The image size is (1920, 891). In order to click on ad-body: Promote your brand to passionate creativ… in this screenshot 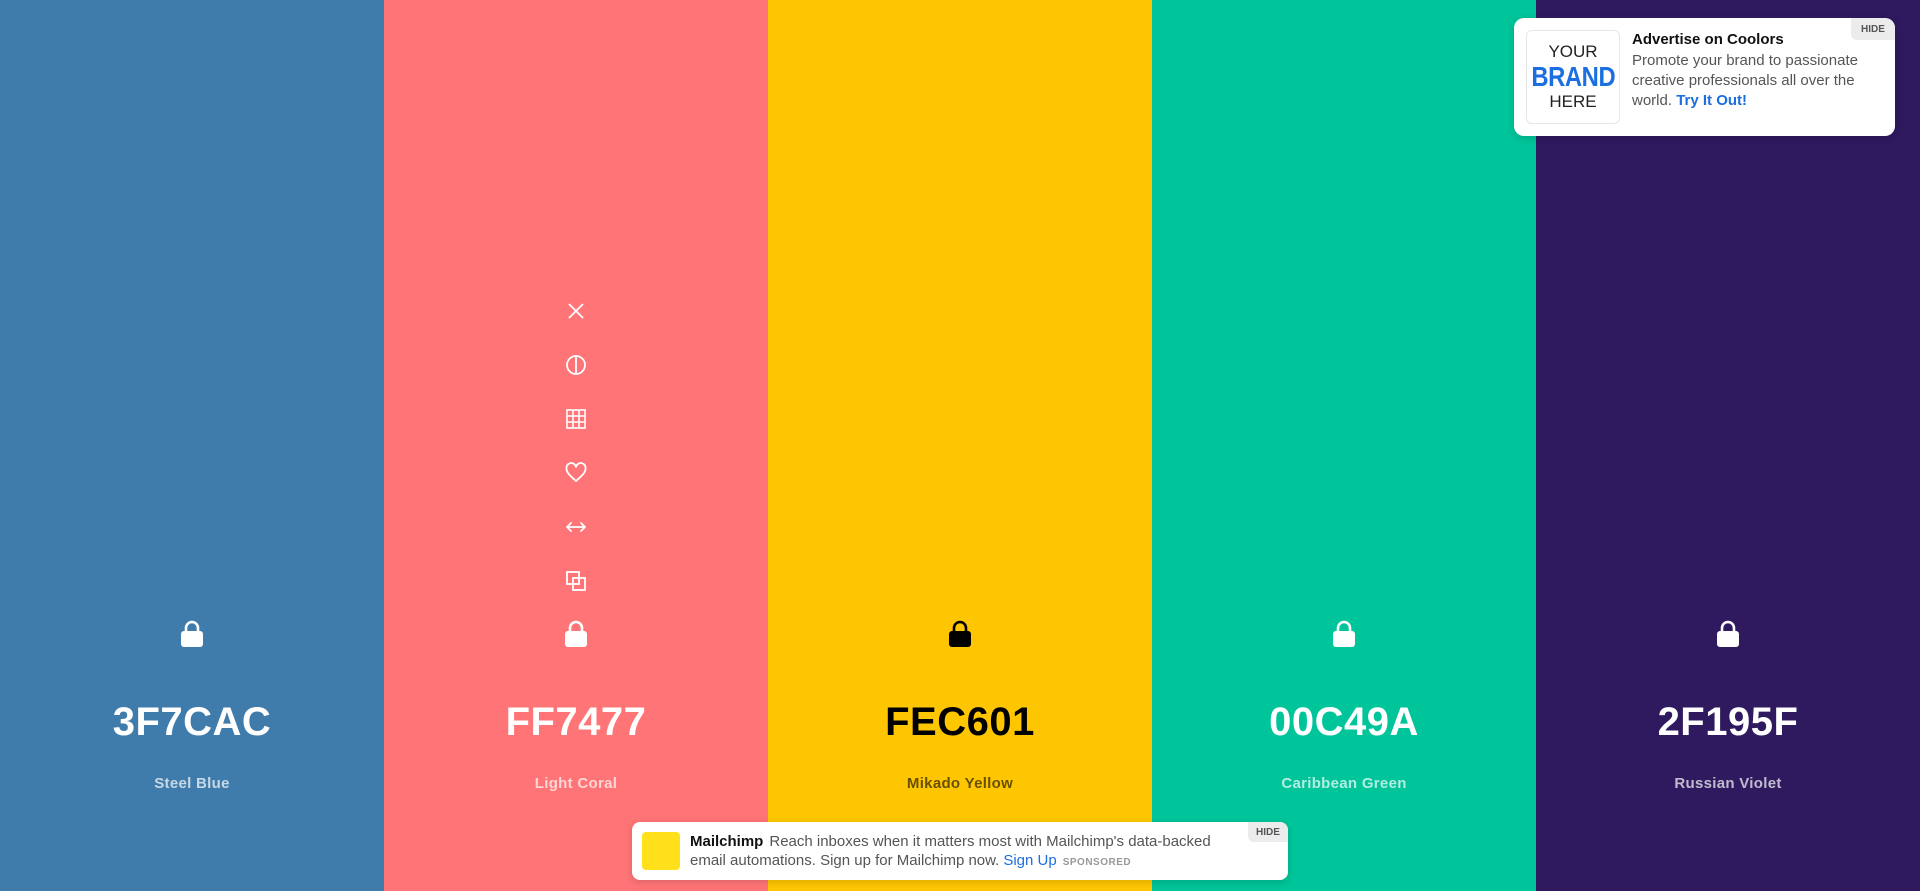, I will do `click(1758, 81)`.